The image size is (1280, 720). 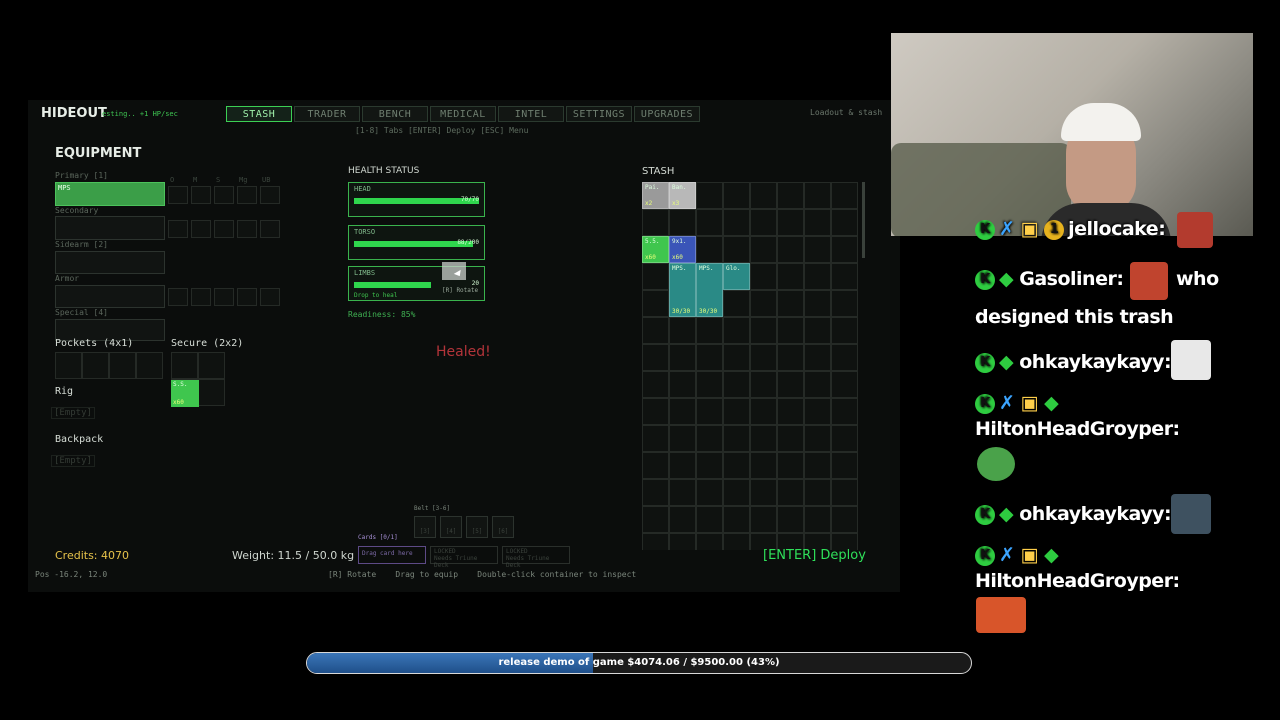 I want to click on stash-item: 9x1. x60, so click(x=682, y=249).